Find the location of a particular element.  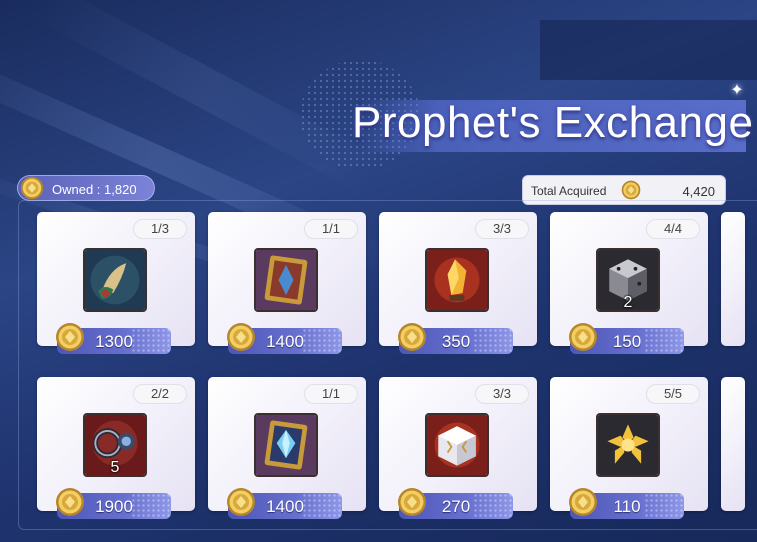

white-chest-icon is located at coordinates (457, 445).